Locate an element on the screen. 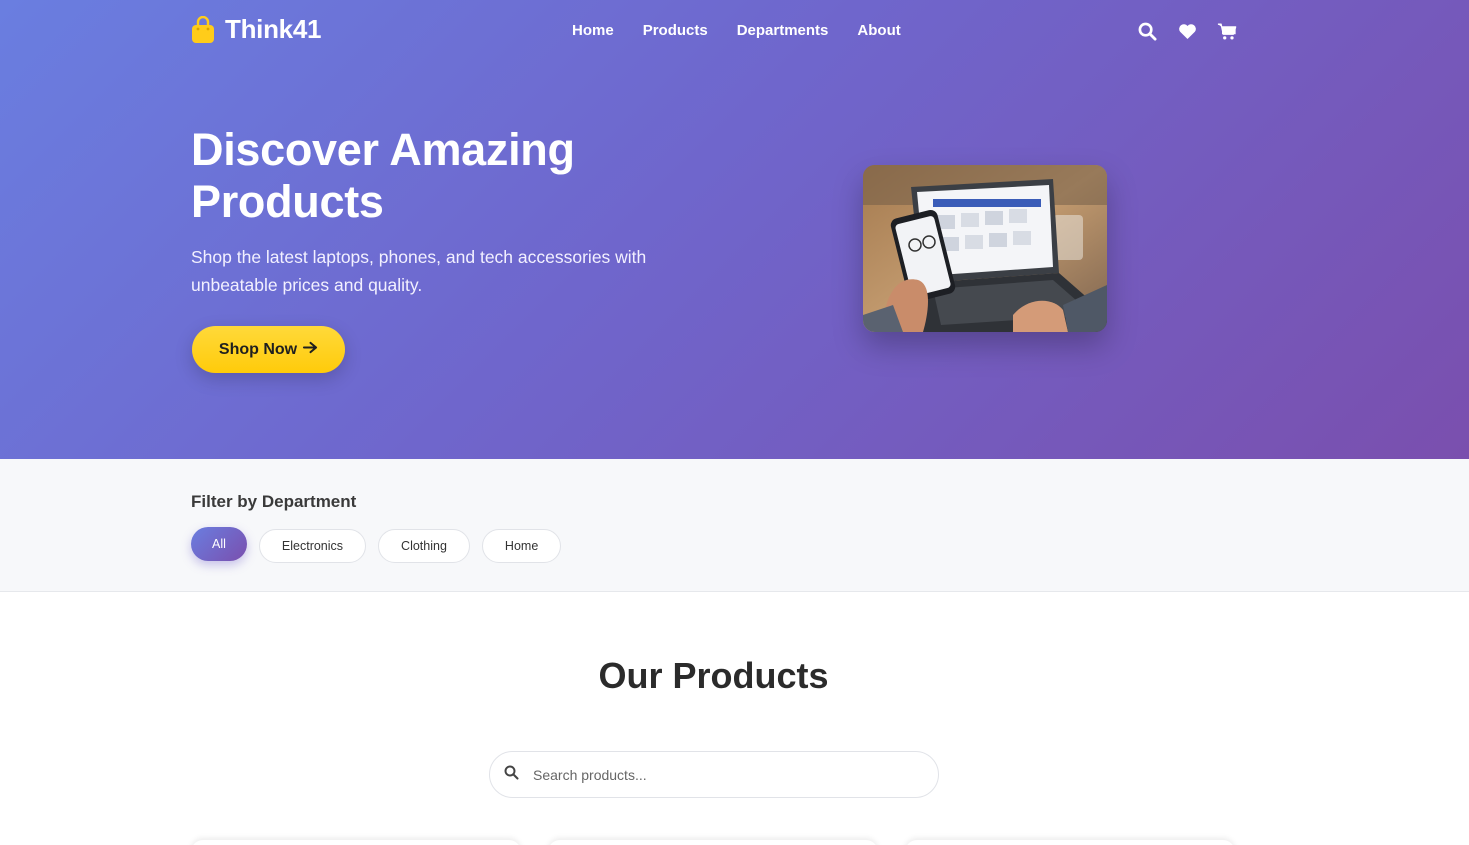 This screenshot has width=1469, height=845. department-chips: All Electronics Clothing Home is located at coordinates (376, 545).